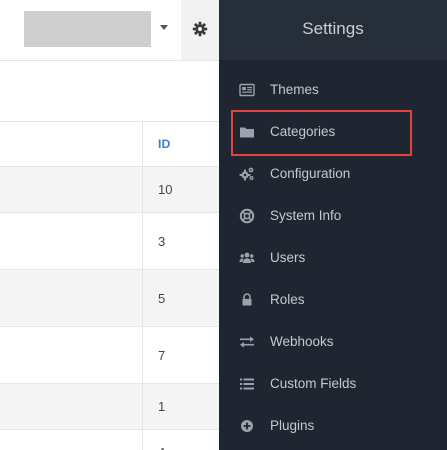 The height and width of the screenshot is (450, 447). Describe the element at coordinates (247, 90) in the screenshot. I see `themes-icon` at that location.